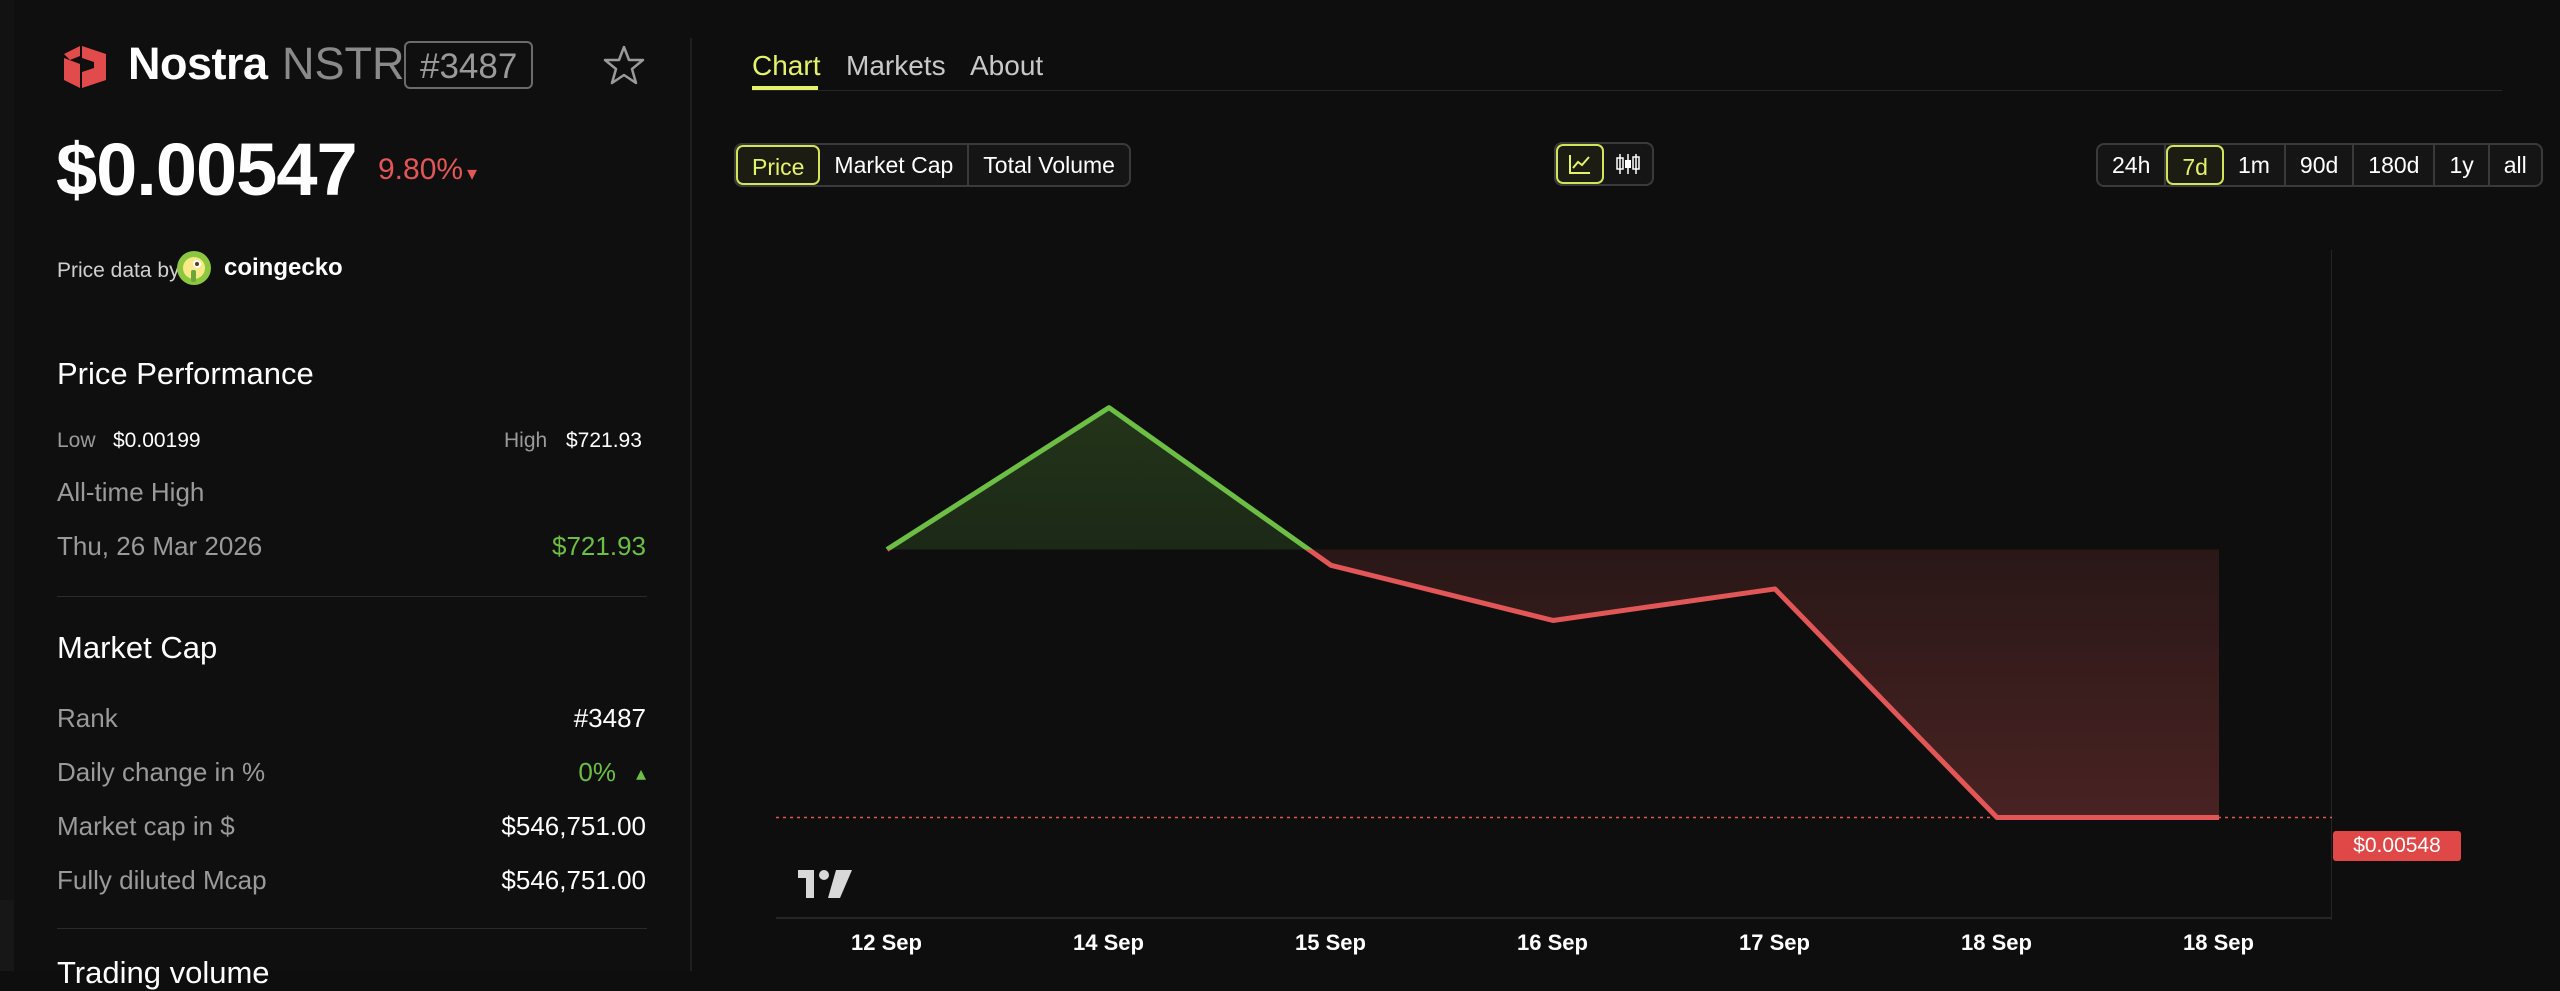 This screenshot has height=991, width=2560. What do you see at coordinates (283, 268) in the screenshot?
I see `coingecko-link: coingecko` at bounding box center [283, 268].